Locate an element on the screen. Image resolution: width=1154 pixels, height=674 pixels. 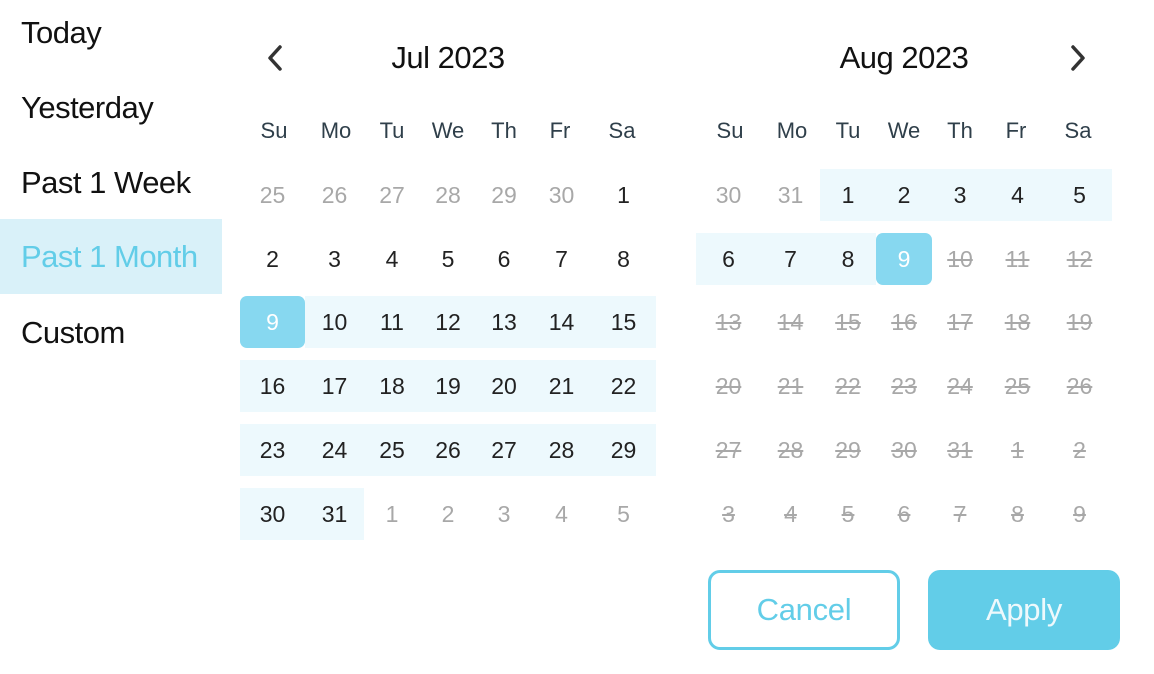
apply-button: Apply is located at coordinates (1024, 610).